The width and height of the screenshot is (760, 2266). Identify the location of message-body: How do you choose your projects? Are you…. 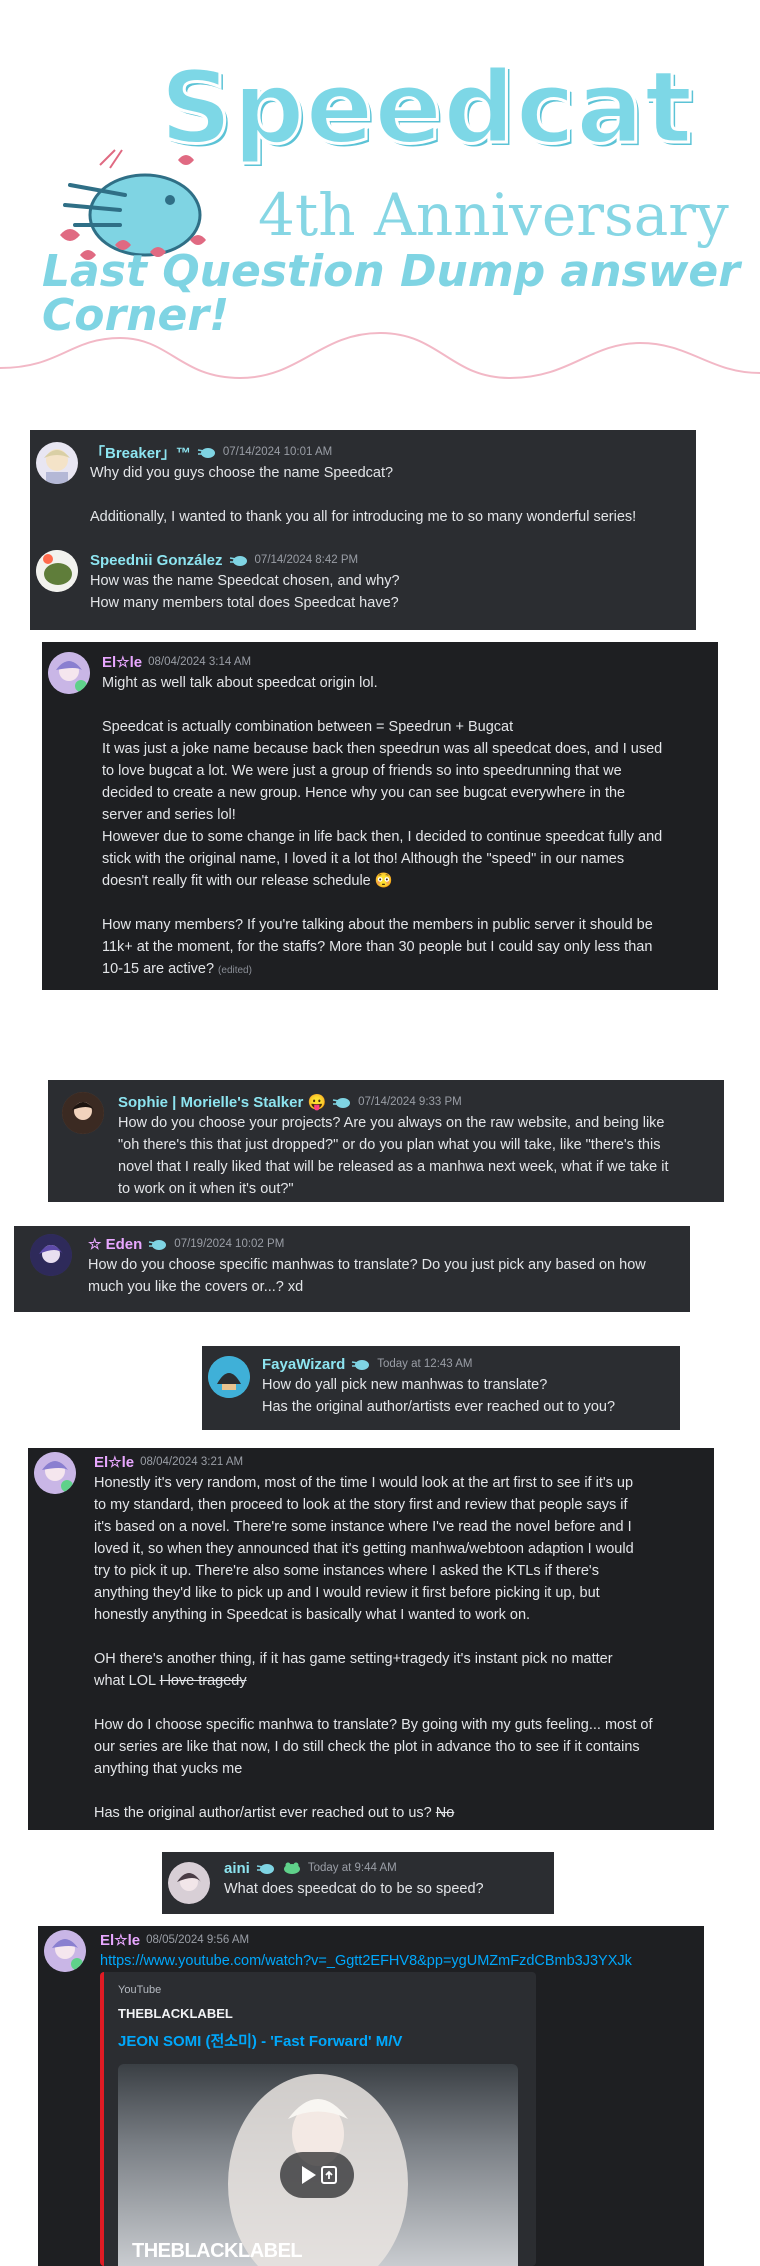
(418, 1156).